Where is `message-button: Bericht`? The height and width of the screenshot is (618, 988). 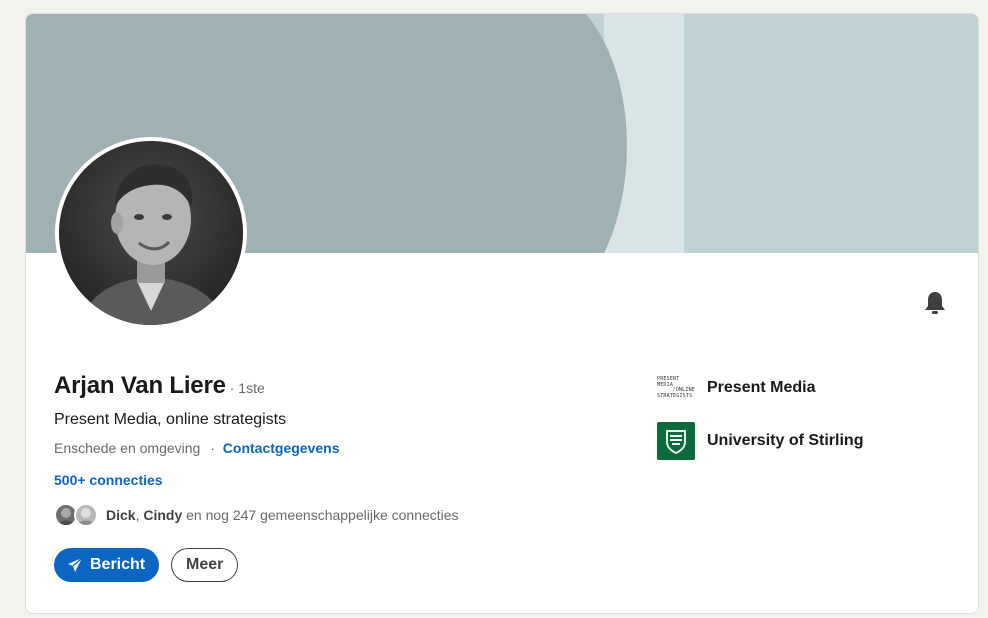
message-button: Bericht is located at coordinates (107, 565).